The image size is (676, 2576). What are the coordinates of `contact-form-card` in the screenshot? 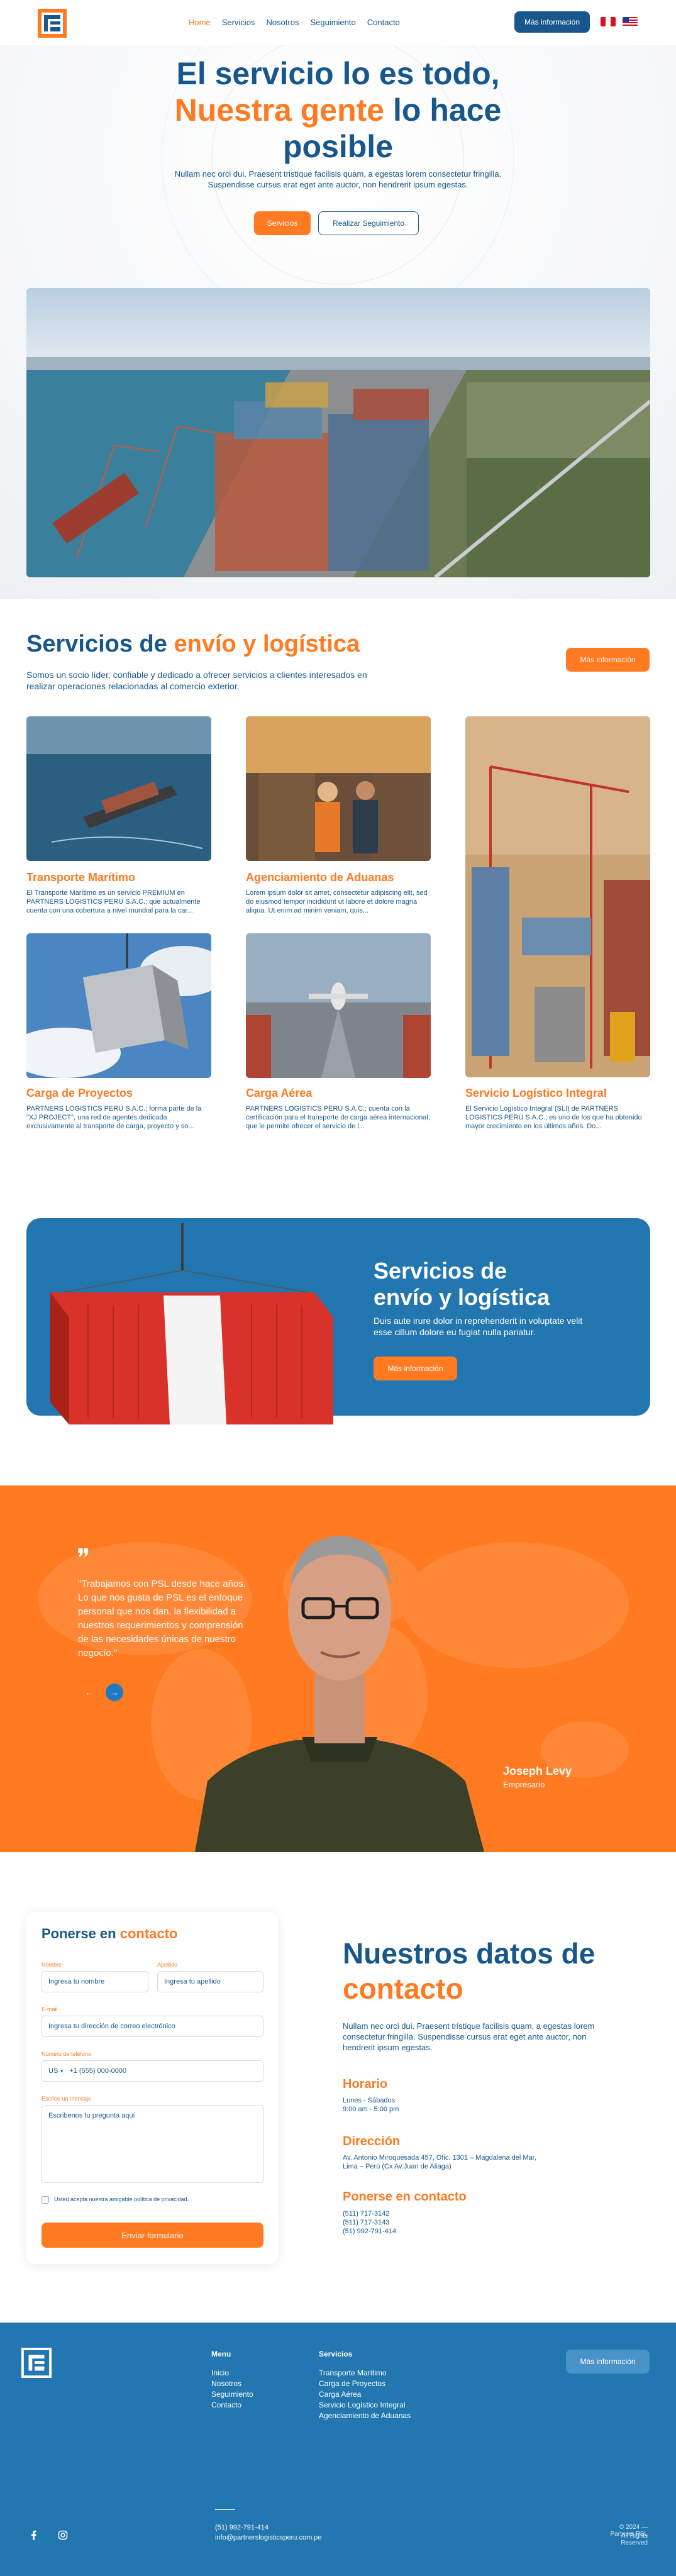 It's located at (152, 2088).